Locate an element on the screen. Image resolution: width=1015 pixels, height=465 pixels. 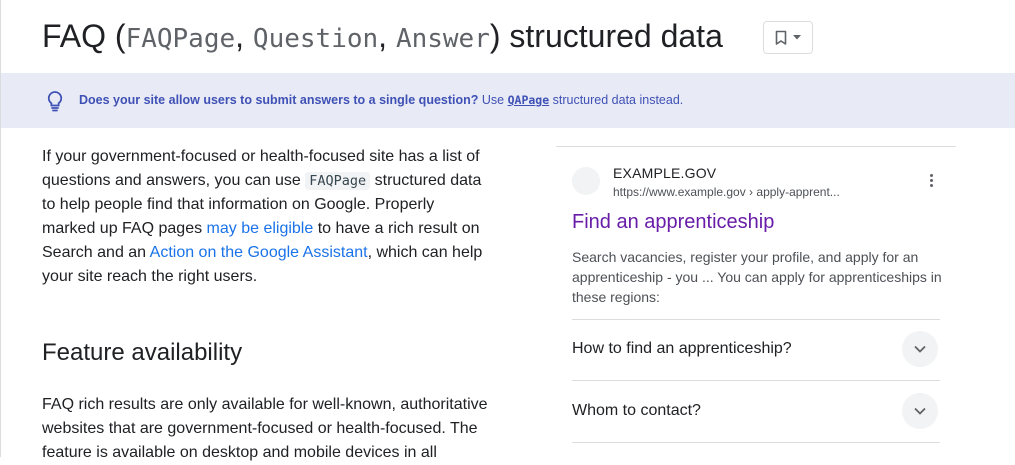
banner-text: structured data instead. is located at coordinates (616, 100).